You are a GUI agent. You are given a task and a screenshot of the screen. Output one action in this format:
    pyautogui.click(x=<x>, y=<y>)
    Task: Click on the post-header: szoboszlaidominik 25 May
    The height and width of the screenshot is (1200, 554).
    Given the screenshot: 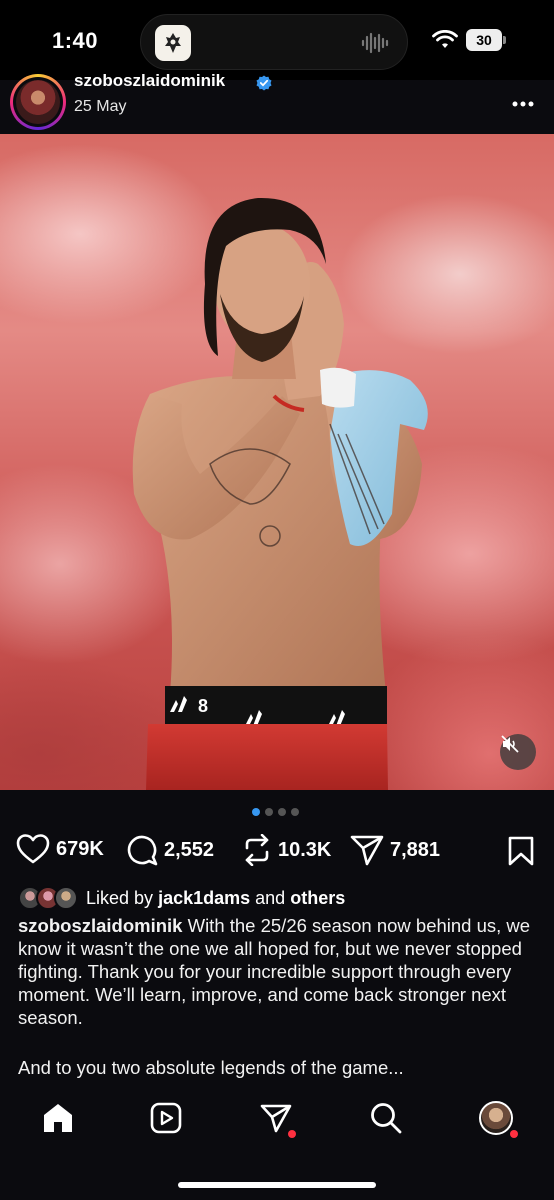 What is the action you would take?
    pyautogui.click(x=277, y=104)
    